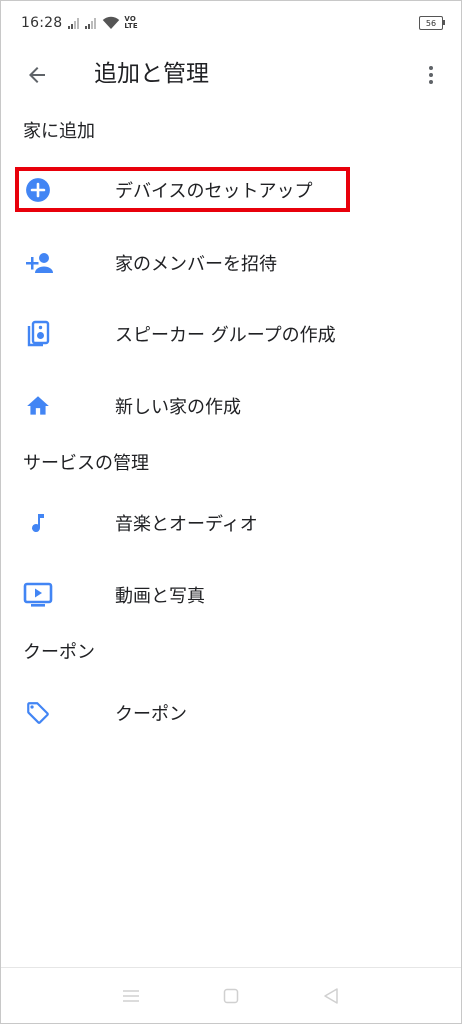 The image size is (462, 1024). What do you see at coordinates (38, 334) in the screenshot?
I see `speaker-group-icon` at bounding box center [38, 334].